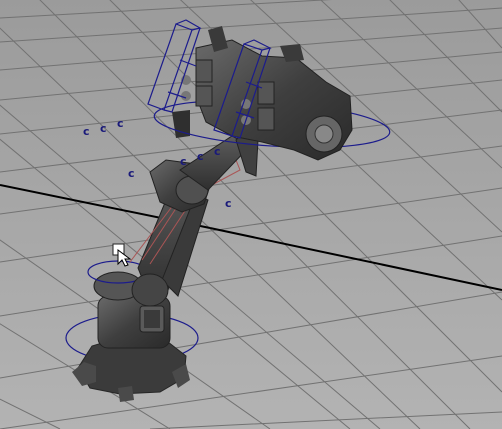  I want to click on joint-locator-4: c, so click(183, 161).